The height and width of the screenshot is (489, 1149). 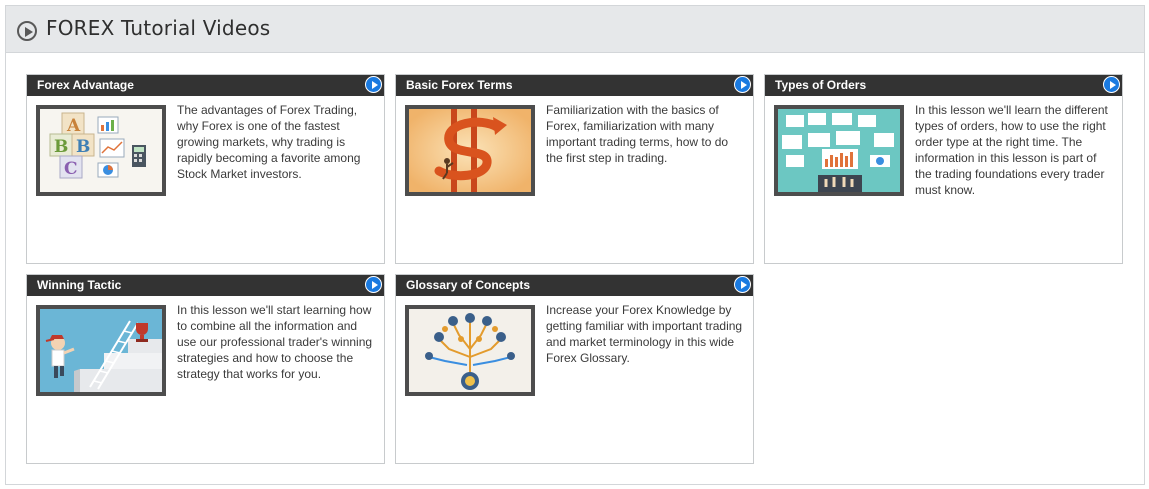 What do you see at coordinates (205, 285) in the screenshot?
I see `card-header: Winning Tactic` at bounding box center [205, 285].